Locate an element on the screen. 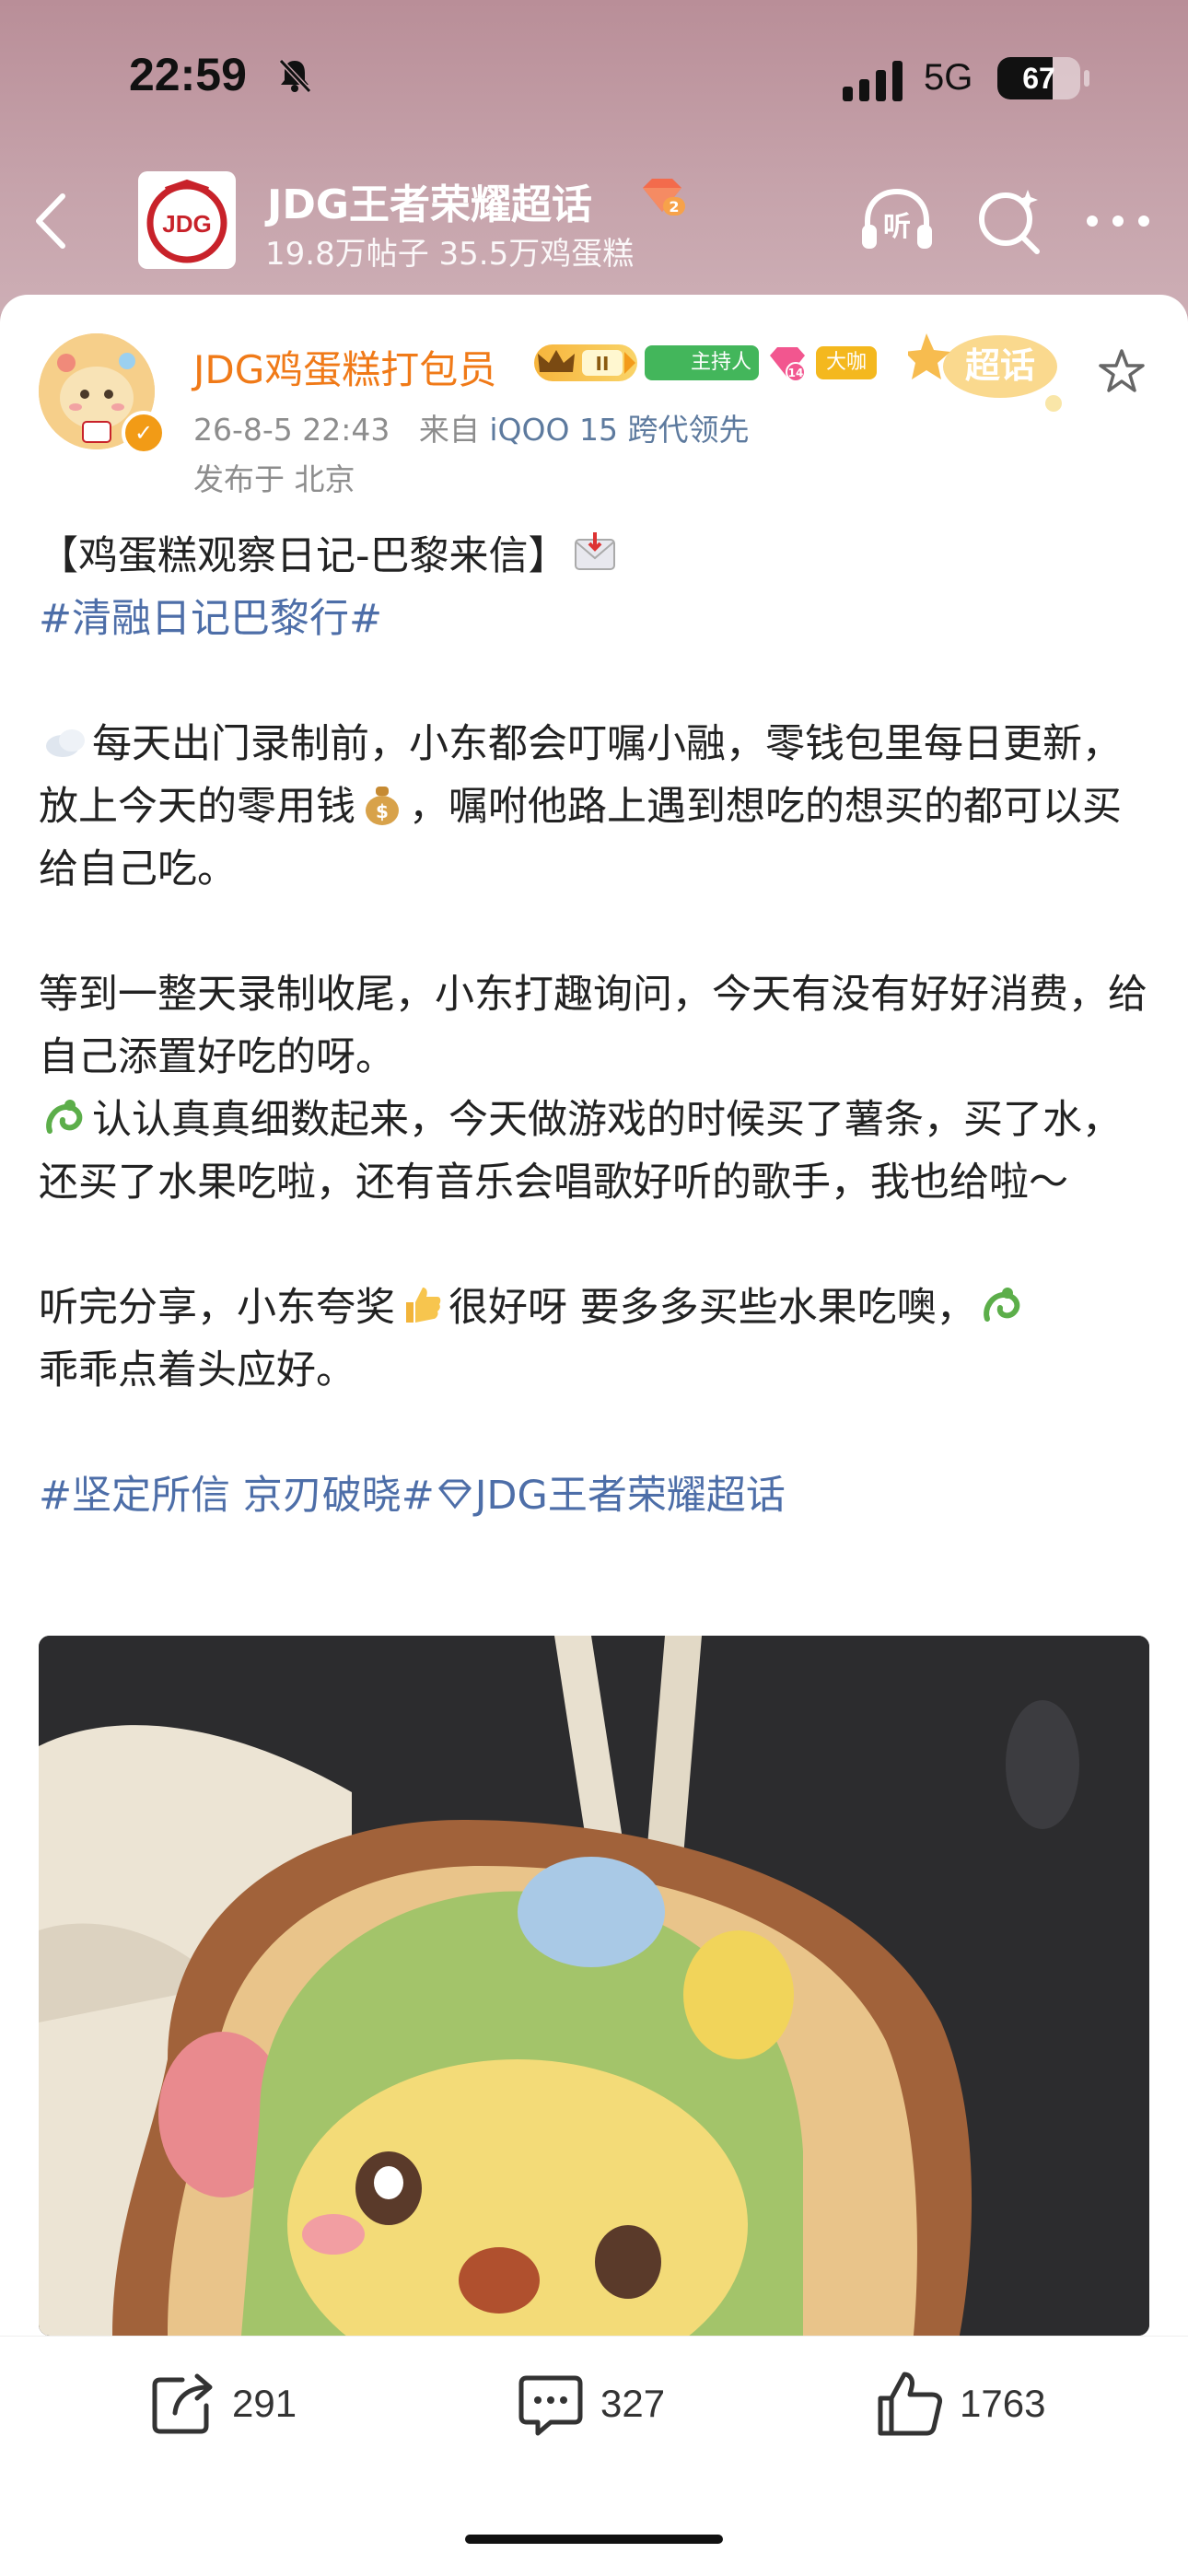 This screenshot has width=1188, height=2576. source-prefix: 来自 is located at coordinates (449, 430).